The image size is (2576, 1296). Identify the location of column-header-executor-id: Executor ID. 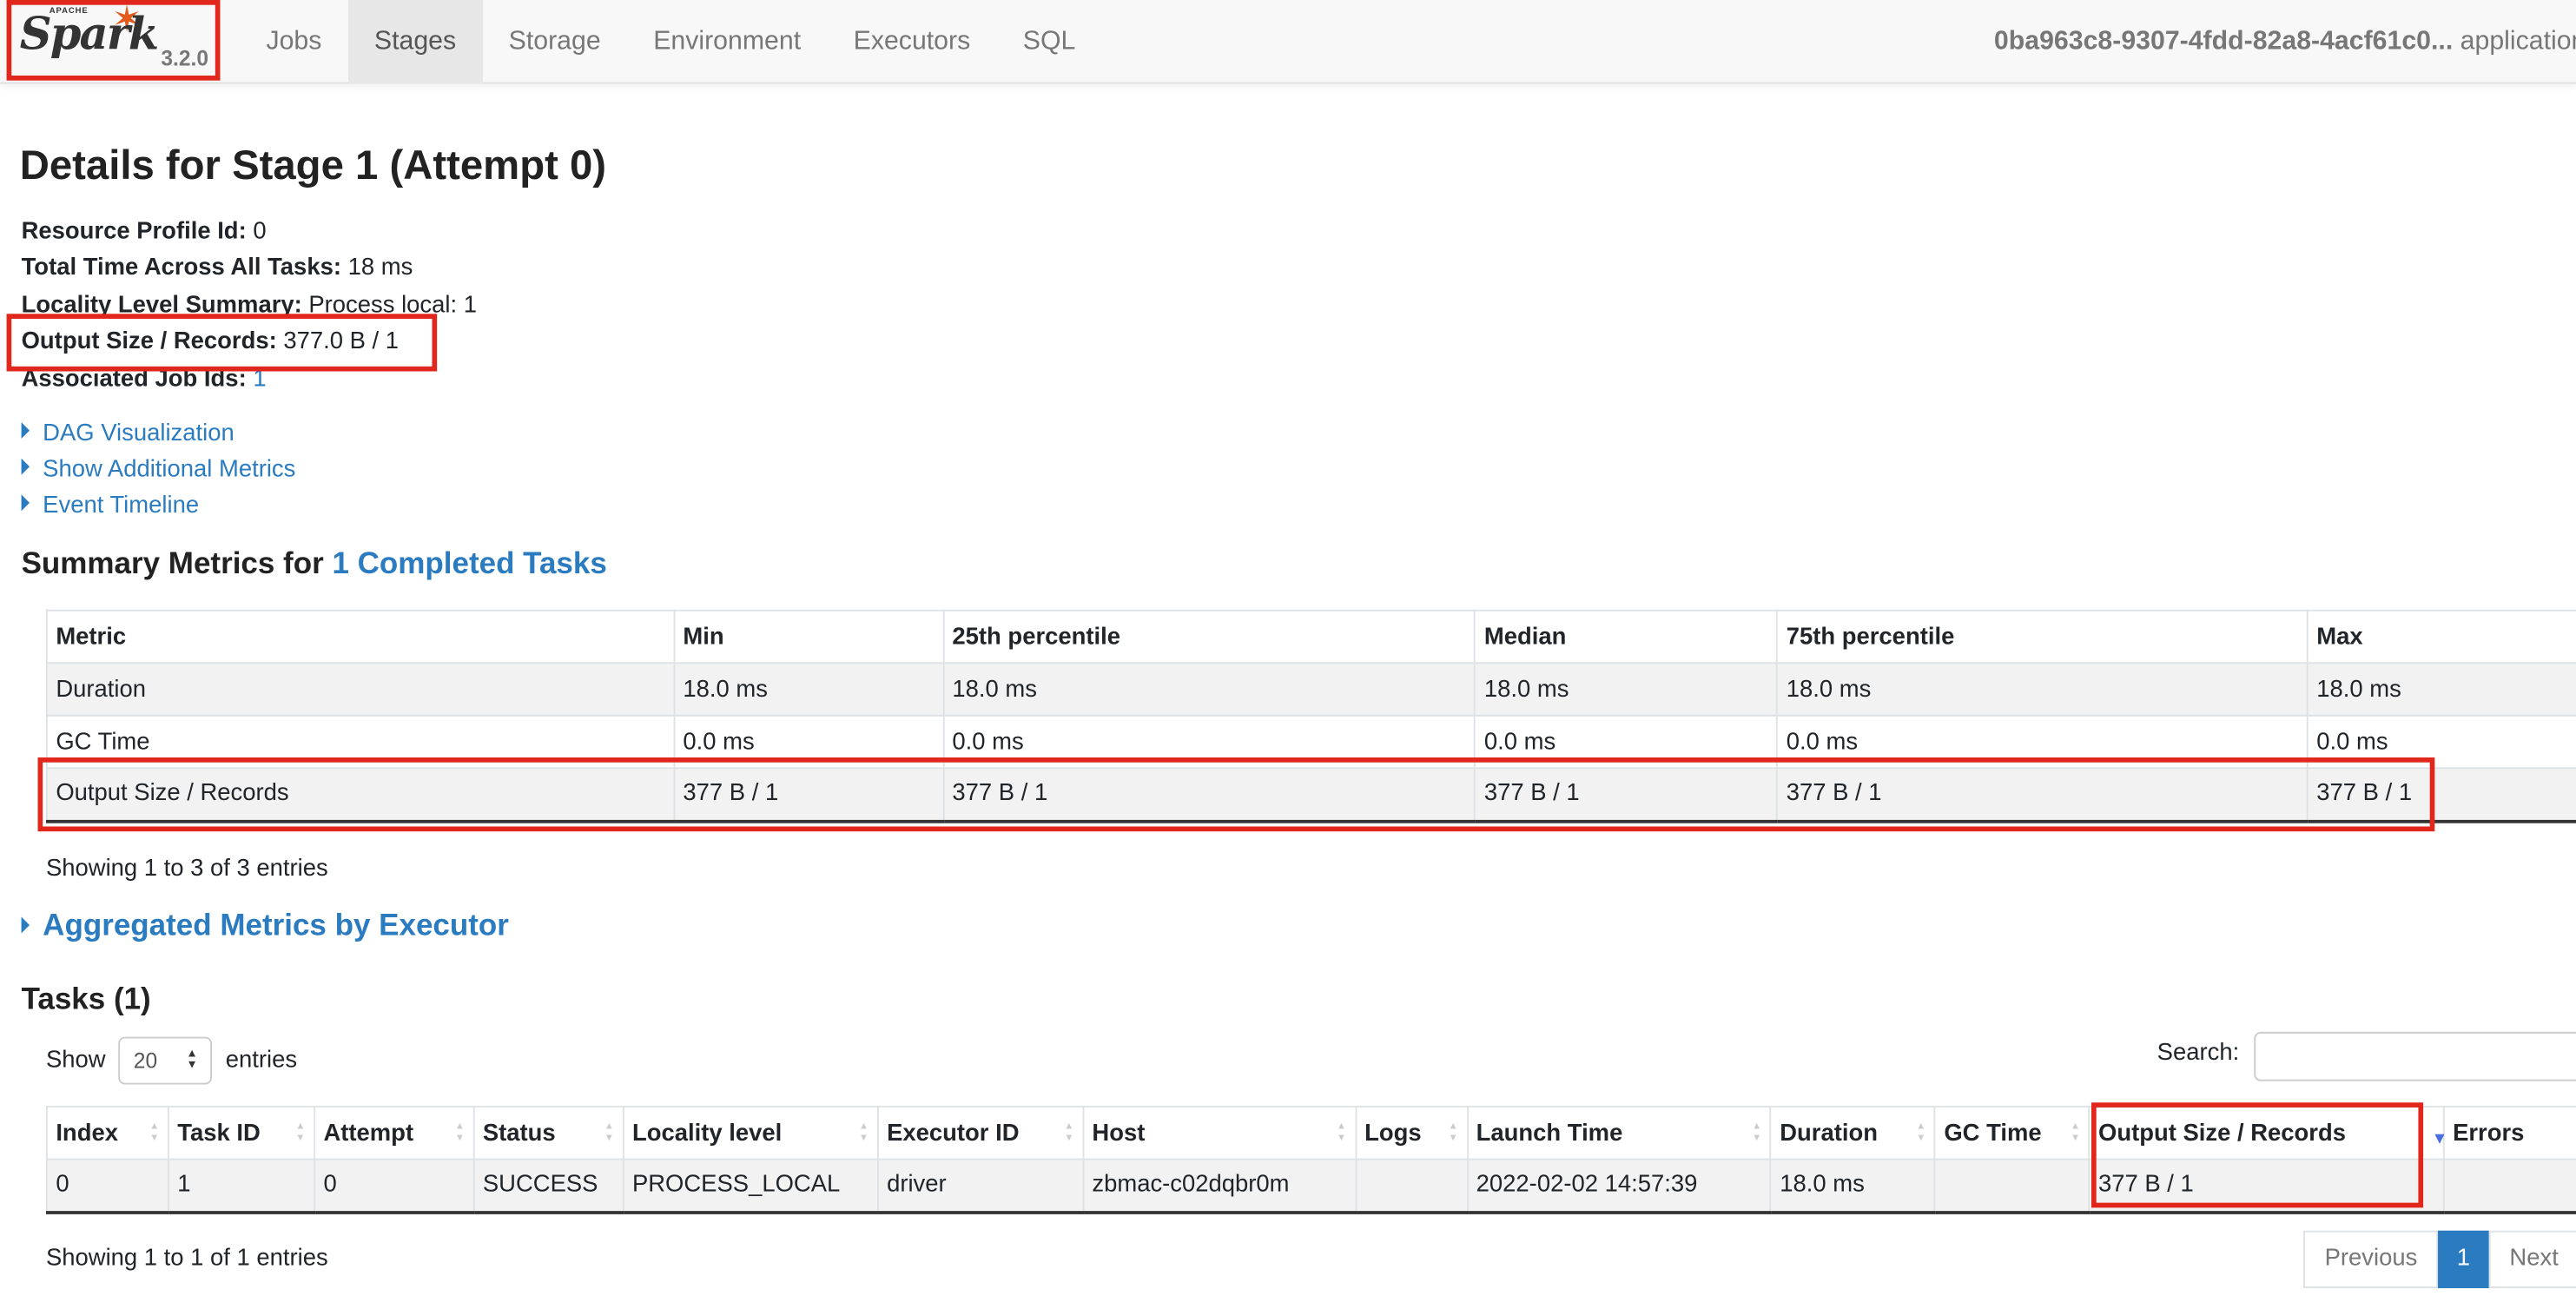
(980, 1133).